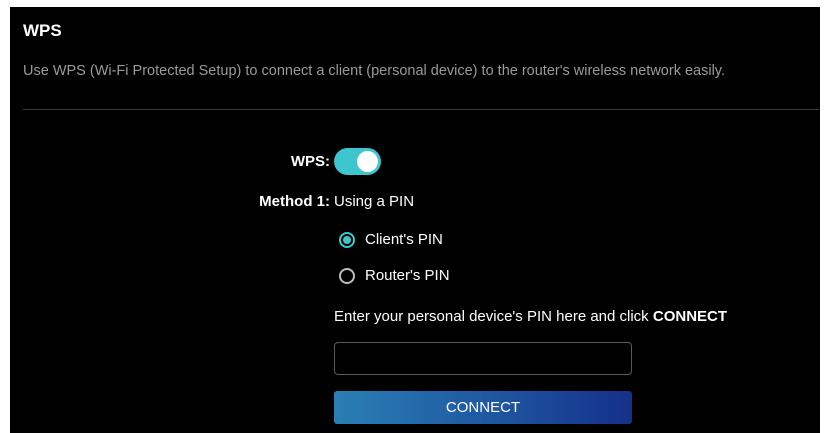 The width and height of the screenshot is (827, 433). What do you see at coordinates (294, 201) in the screenshot?
I see `method-label: Method 1:` at bounding box center [294, 201].